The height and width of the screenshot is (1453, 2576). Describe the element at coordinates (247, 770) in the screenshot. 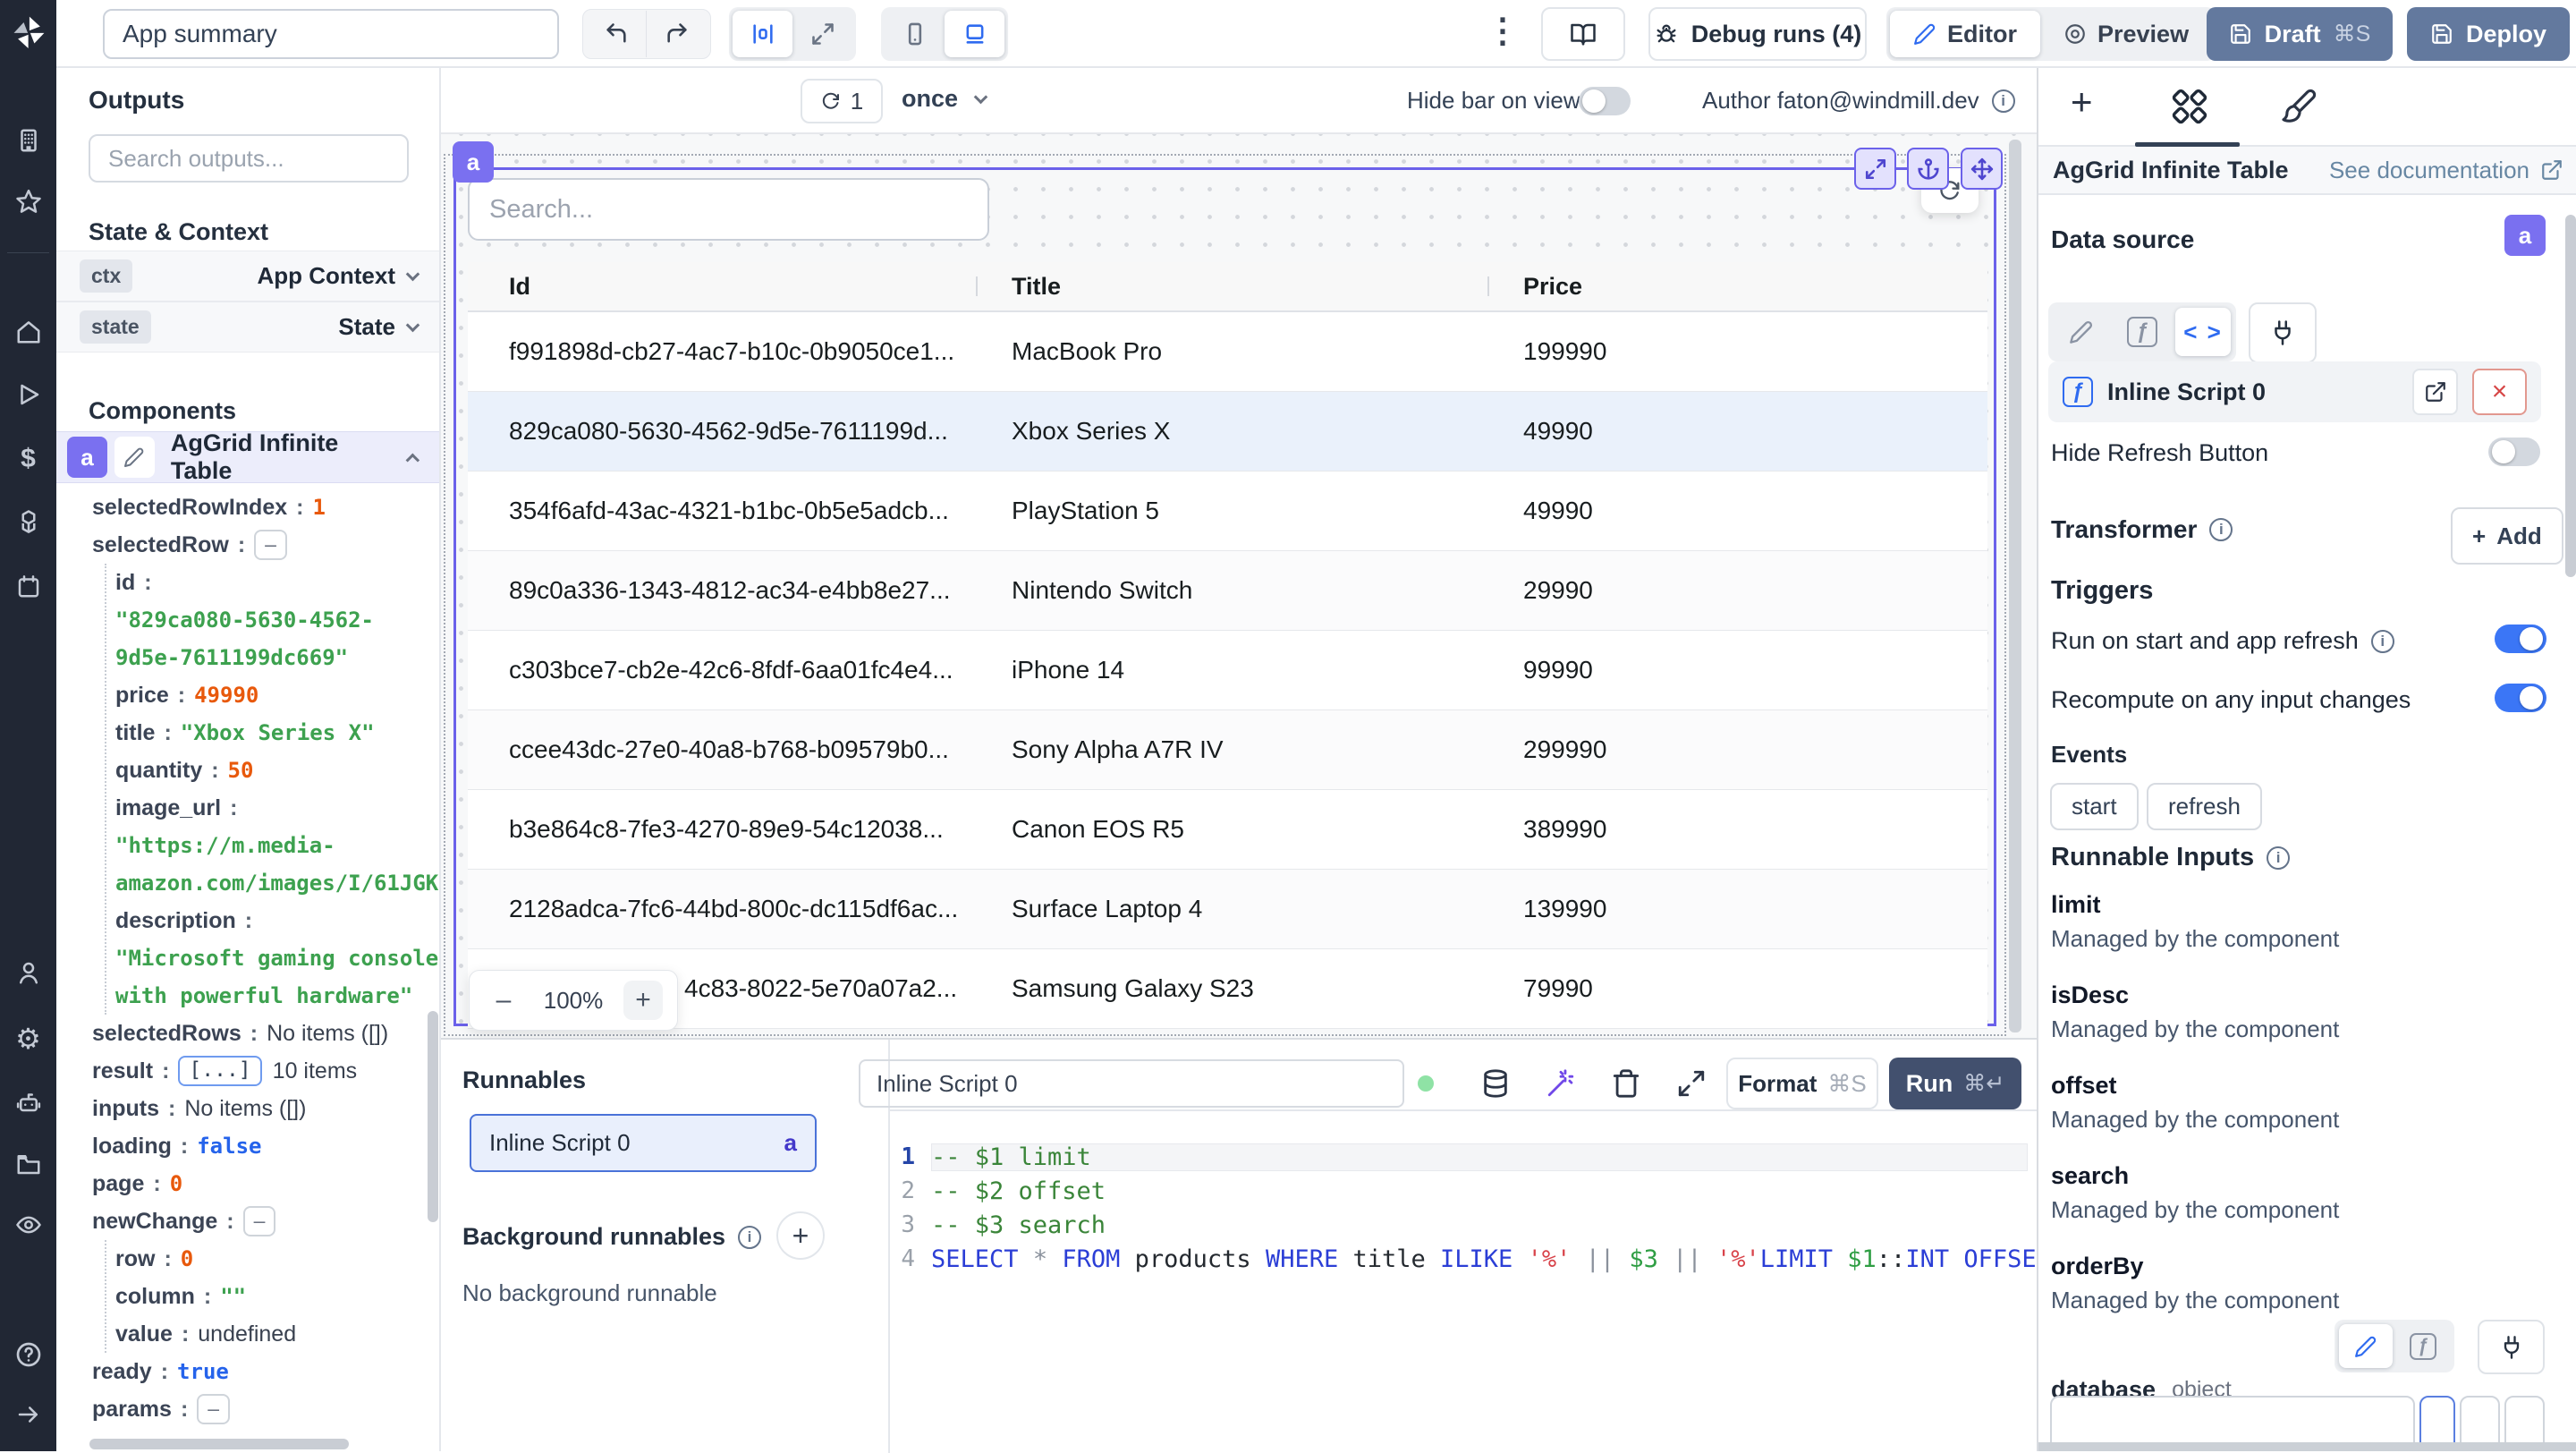

I see `tree-row: quantity:50` at that location.